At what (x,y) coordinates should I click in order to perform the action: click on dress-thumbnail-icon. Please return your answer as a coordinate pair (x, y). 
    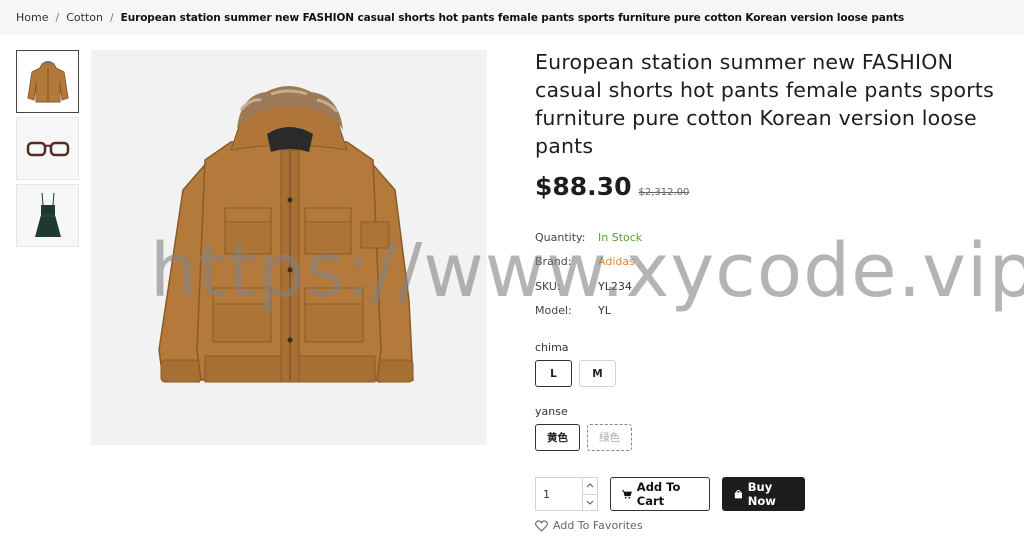
    Looking at the image, I should click on (47, 214).